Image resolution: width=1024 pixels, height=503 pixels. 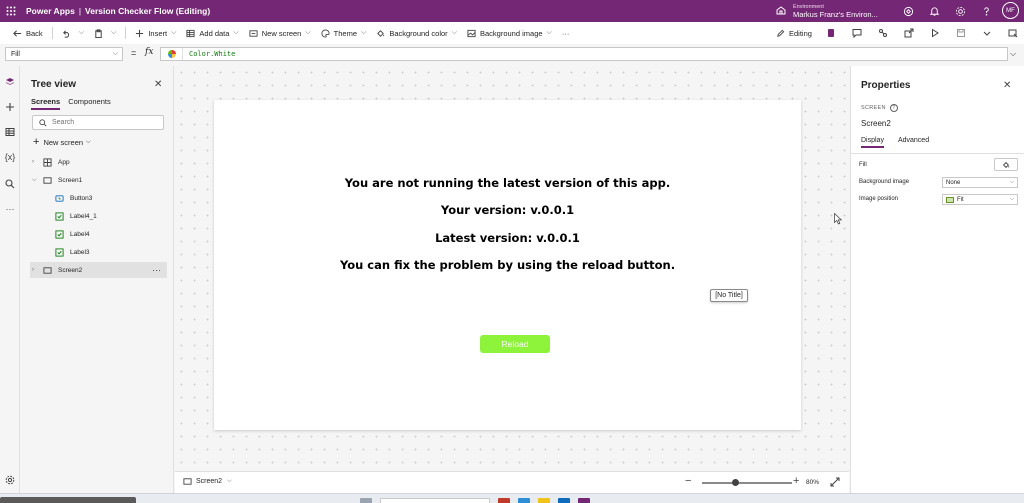 What do you see at coordinates (149, 52) in the screenshot?
I see `fx-icon: fx` at bounding box center [149, 52].